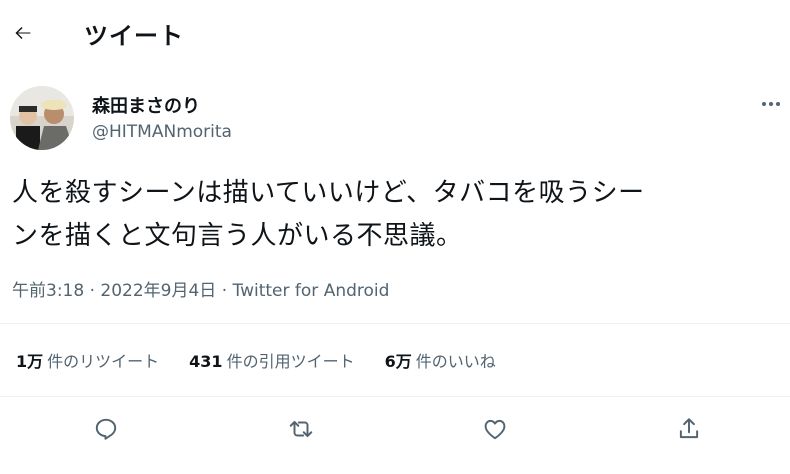  What do you see at coordinates (395, 429) in the screenshot?
I see `action-bar` at bounding box center [395, 429].